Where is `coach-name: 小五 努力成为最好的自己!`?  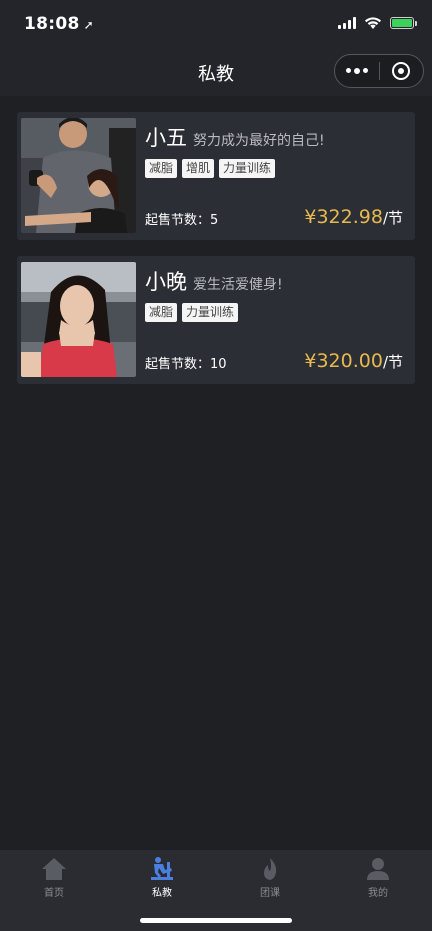 coach-name: 小五 努力成为最好的自己! is located at coordinates (235, 137).